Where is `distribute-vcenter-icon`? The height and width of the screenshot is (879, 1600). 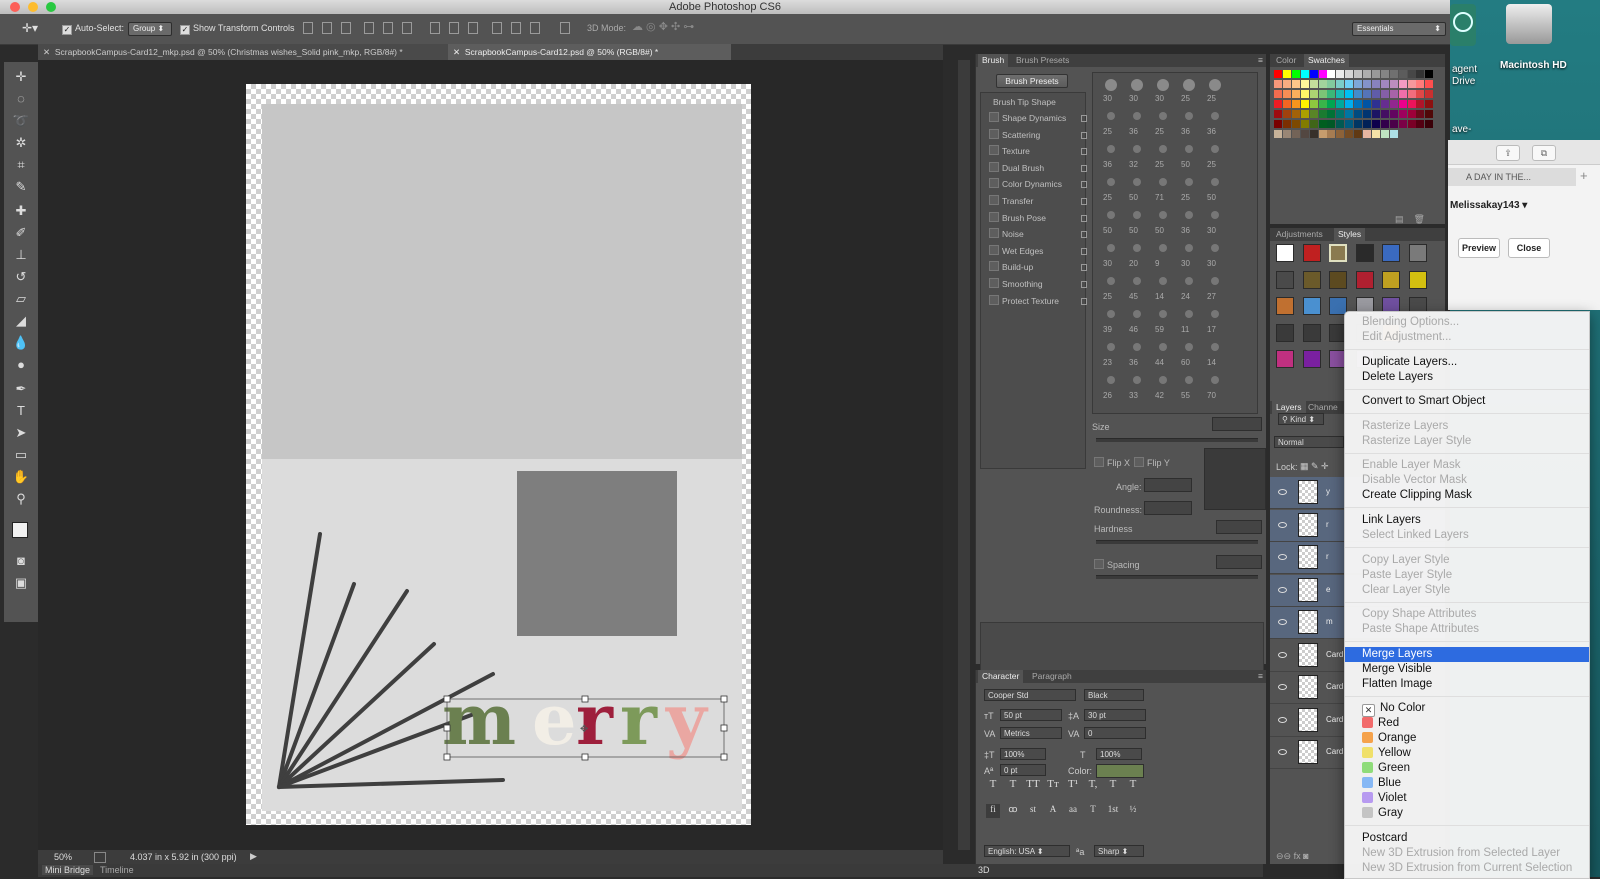 distribute-vcenter-icon is located at coordinates (454, 28).